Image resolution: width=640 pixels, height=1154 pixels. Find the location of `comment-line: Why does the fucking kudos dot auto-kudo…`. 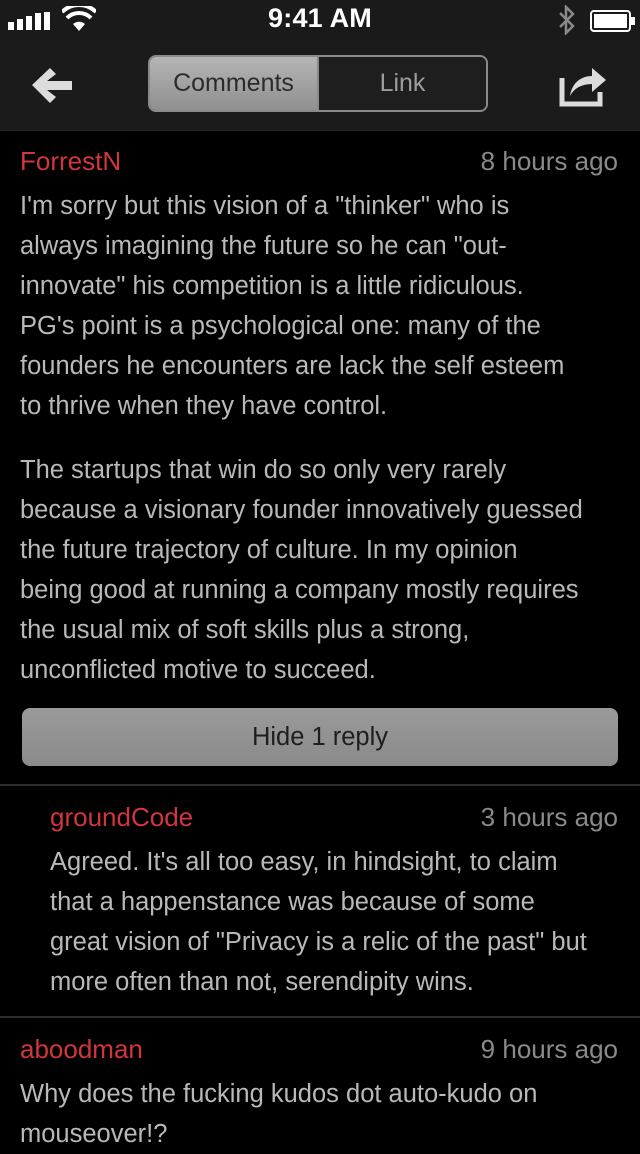

comment-line: Why does the fucking kudos dot auto-kudo… is located at coordinates (279, 1094).